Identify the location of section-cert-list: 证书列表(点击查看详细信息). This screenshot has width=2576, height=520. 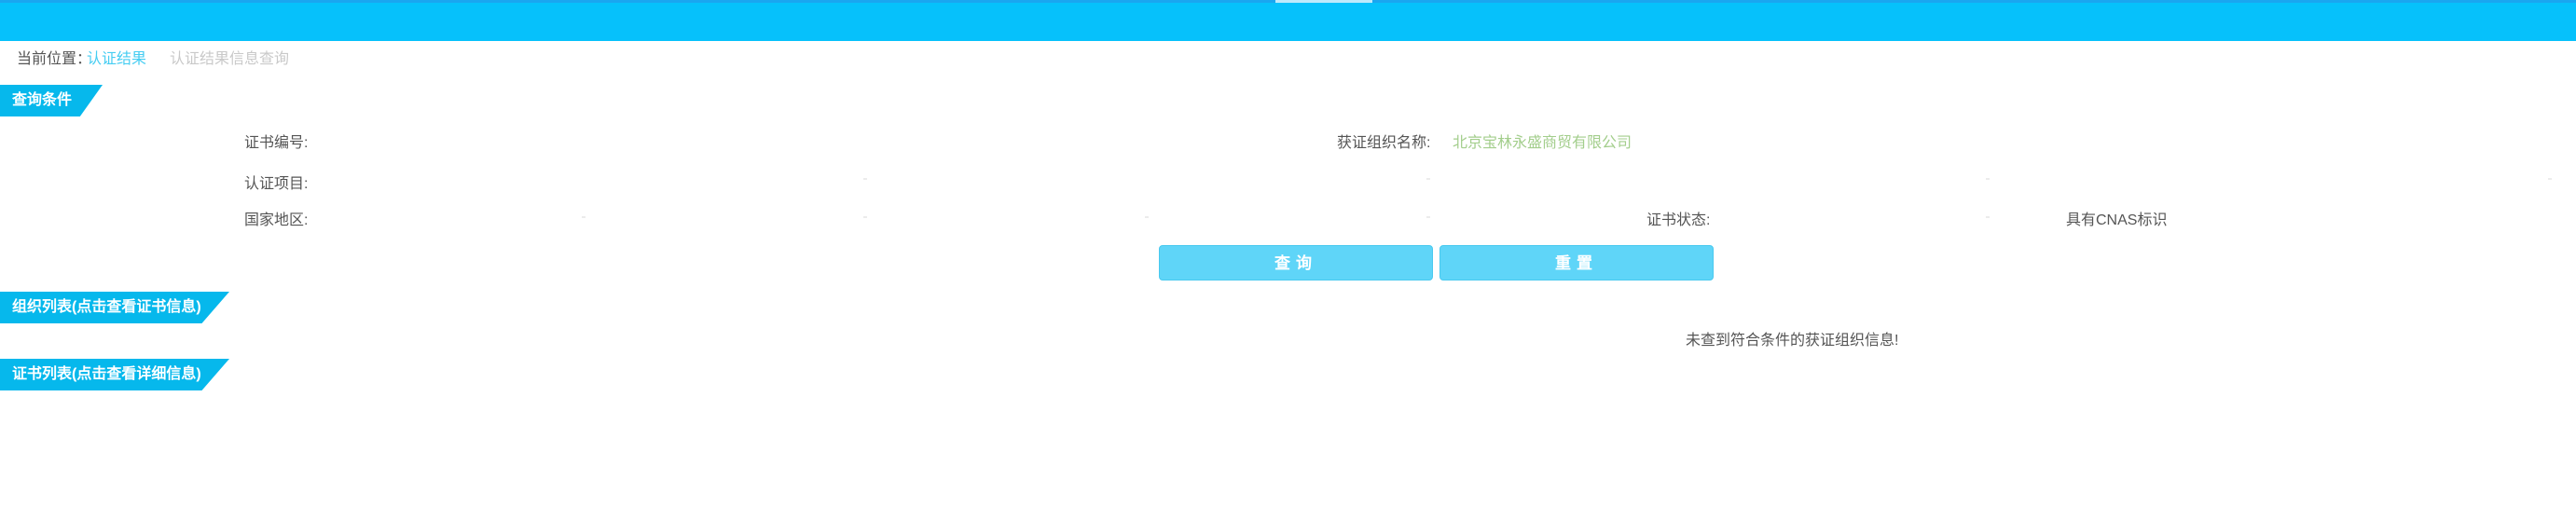
(114, 374).